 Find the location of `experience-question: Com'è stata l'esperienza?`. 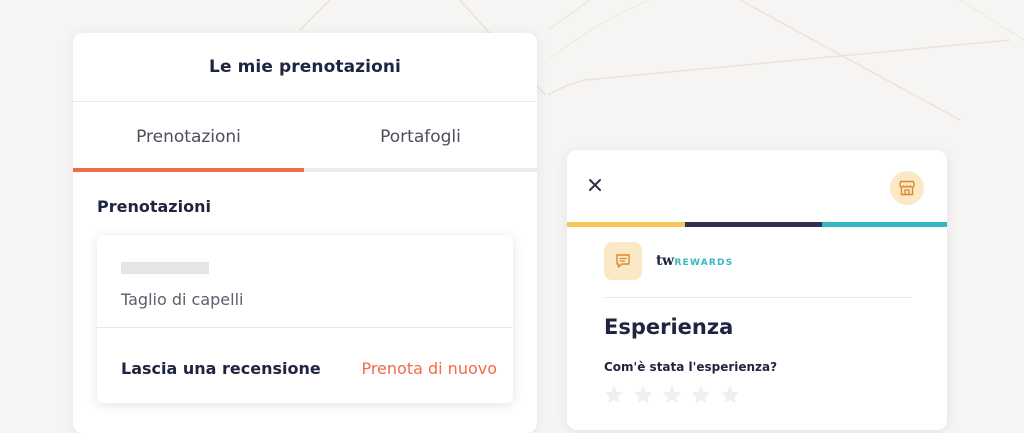

experience-question: Com'è stata l'esperienza? is located at coordinates (691, 367).